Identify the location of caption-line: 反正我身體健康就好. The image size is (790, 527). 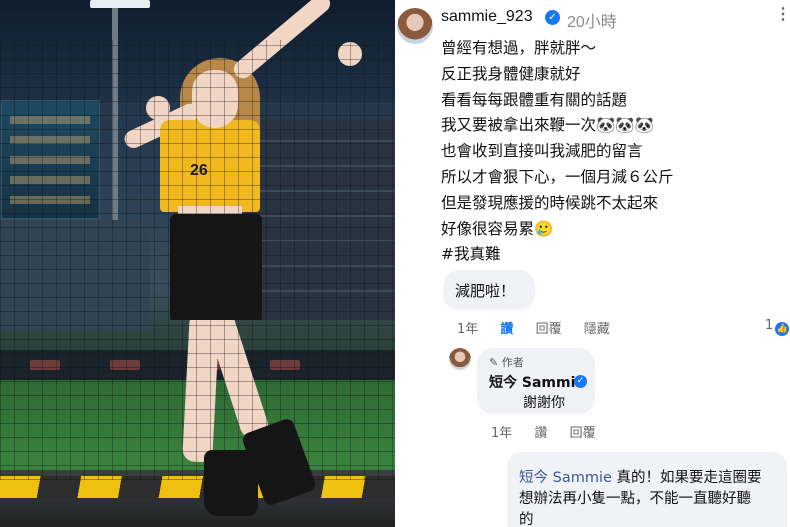
(511, 73).